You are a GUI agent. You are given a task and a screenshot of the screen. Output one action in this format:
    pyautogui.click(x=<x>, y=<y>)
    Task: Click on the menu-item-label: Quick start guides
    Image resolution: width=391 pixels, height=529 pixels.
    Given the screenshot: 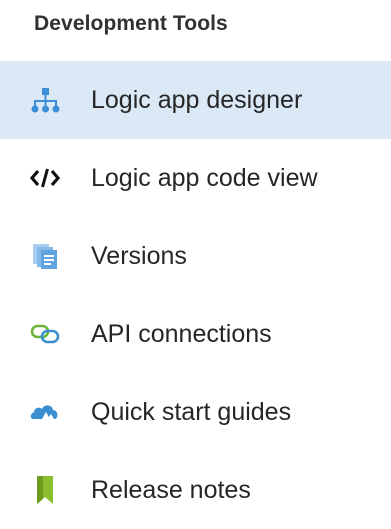 What is the action you would take?
    pyautogui.click(x=191, y=411)
    